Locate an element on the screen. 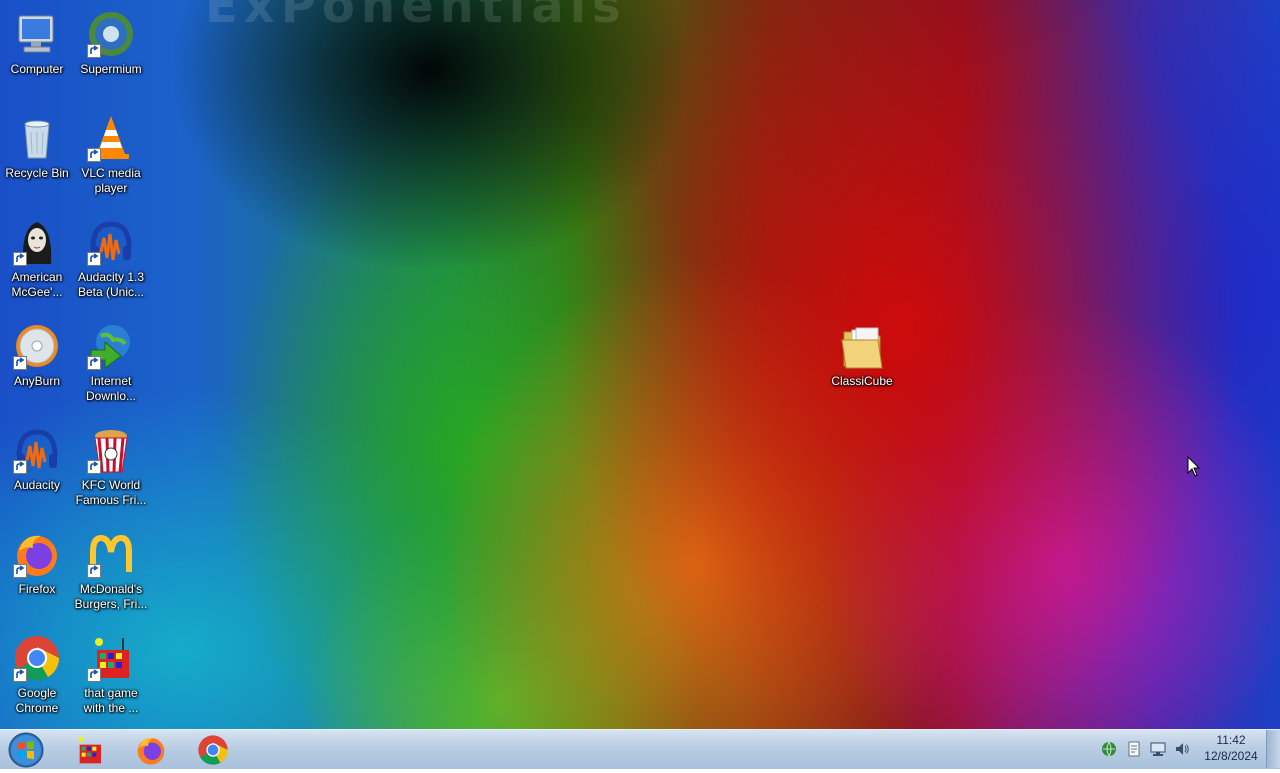 This screenshot has width=1280, height=773. taskbar is located at coordinates (640, 749).